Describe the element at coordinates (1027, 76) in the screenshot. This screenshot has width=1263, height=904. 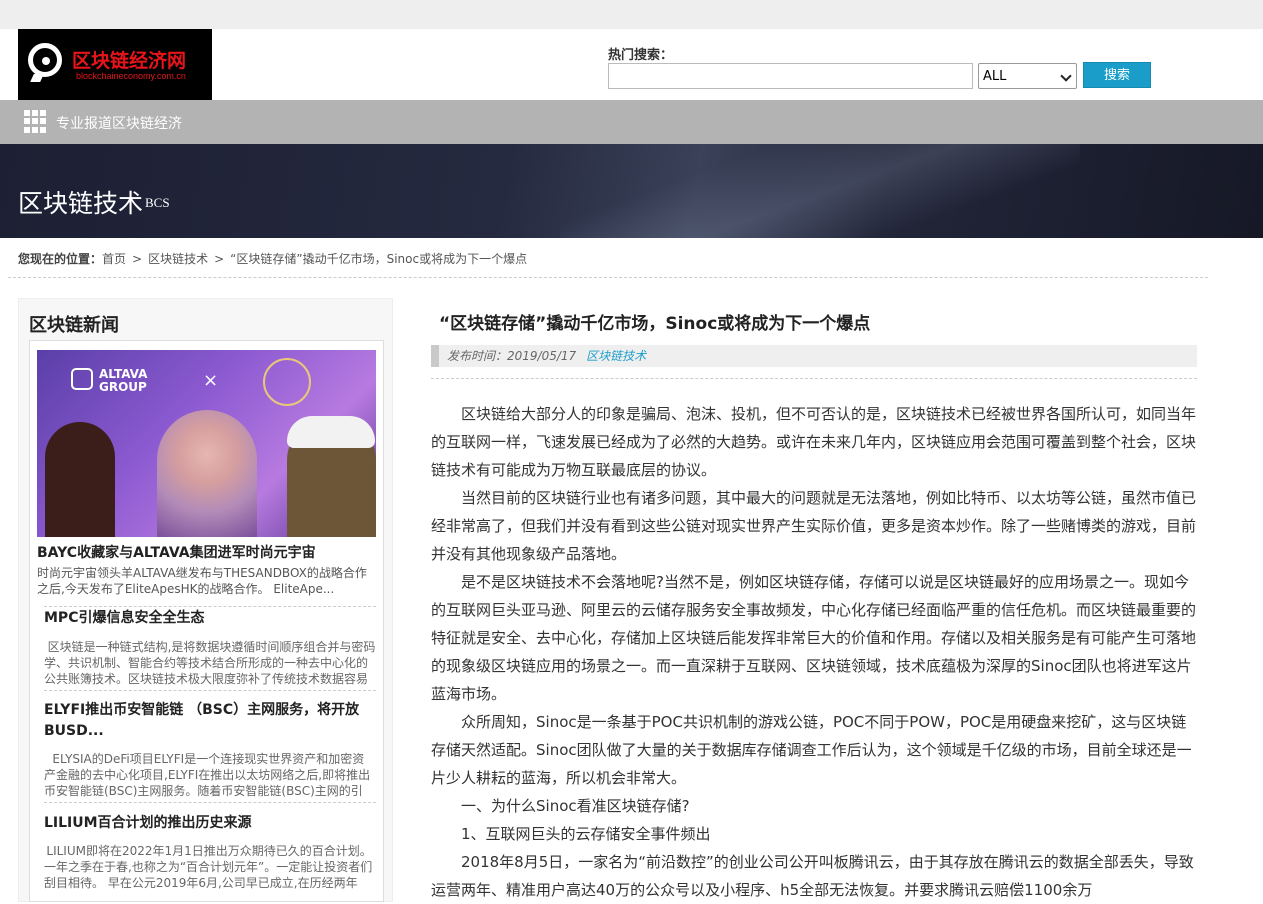
I see `category-select: ALL` at that location.